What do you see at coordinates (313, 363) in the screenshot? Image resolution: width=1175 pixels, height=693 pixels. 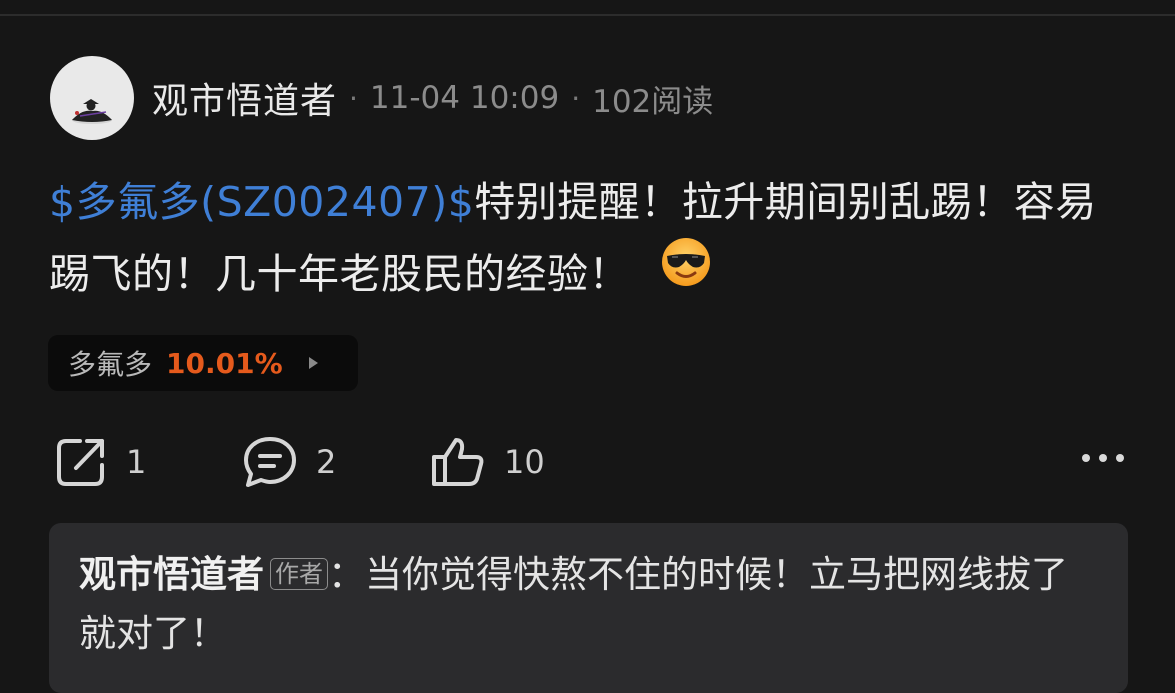 I see `chevron-right-icon` at bounding box center [313, 363].